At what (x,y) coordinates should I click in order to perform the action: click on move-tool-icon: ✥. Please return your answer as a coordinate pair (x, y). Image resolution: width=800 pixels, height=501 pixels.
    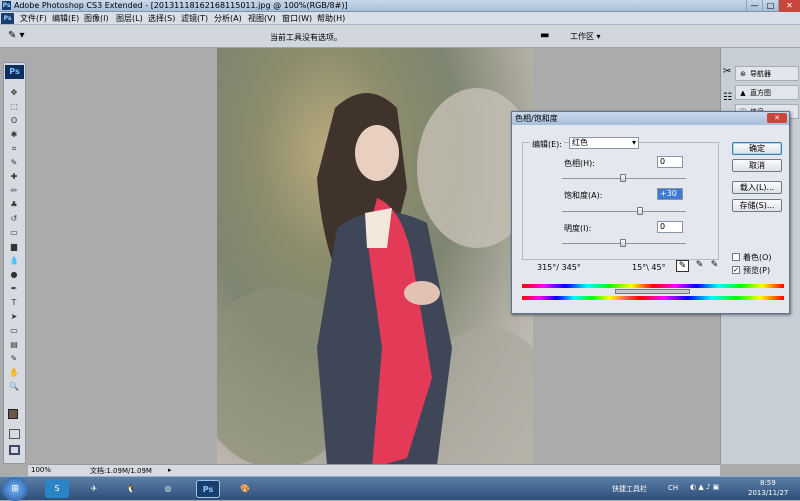
    Looking at the image, I should click on (14, 92).